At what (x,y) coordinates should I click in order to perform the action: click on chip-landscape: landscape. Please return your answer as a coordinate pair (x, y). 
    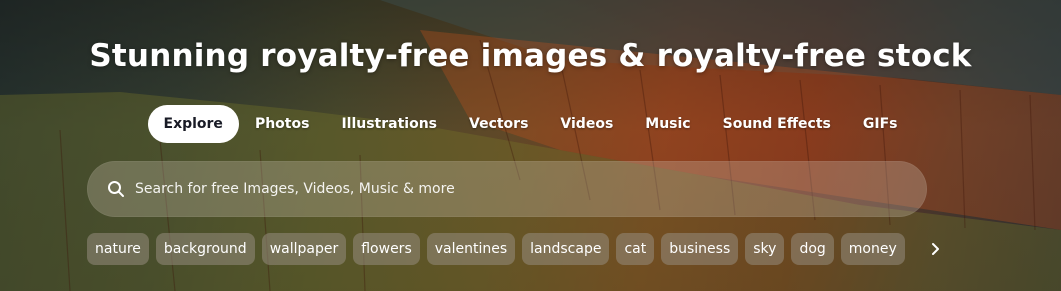
    Looking at the image, I should click on (566, 249).